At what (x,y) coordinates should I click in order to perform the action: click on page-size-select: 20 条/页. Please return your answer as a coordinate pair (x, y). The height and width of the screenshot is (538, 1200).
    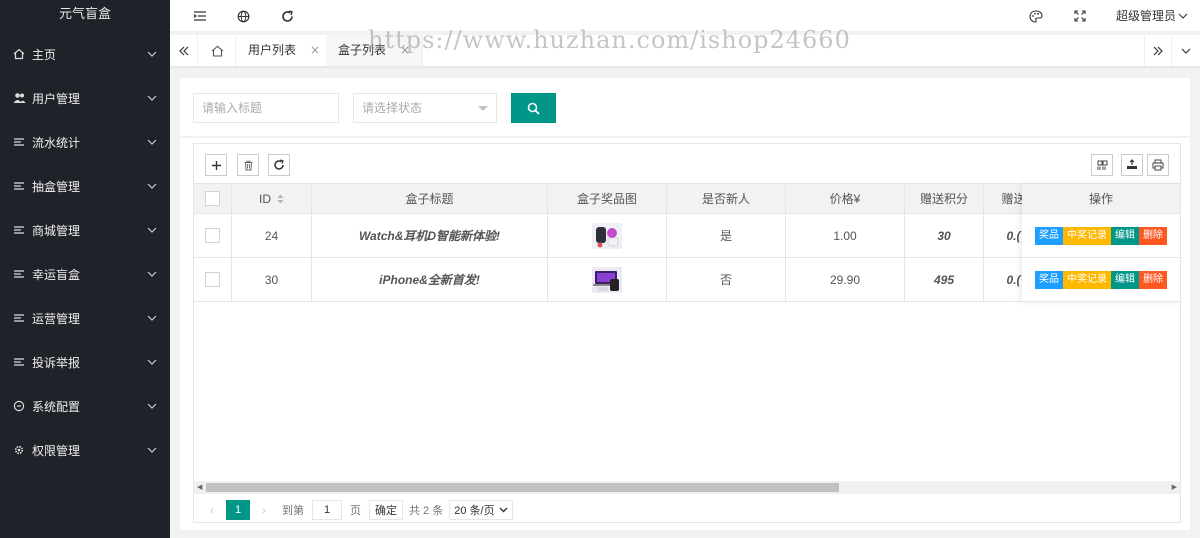
    Looking at the image, I should click on (481, 509).